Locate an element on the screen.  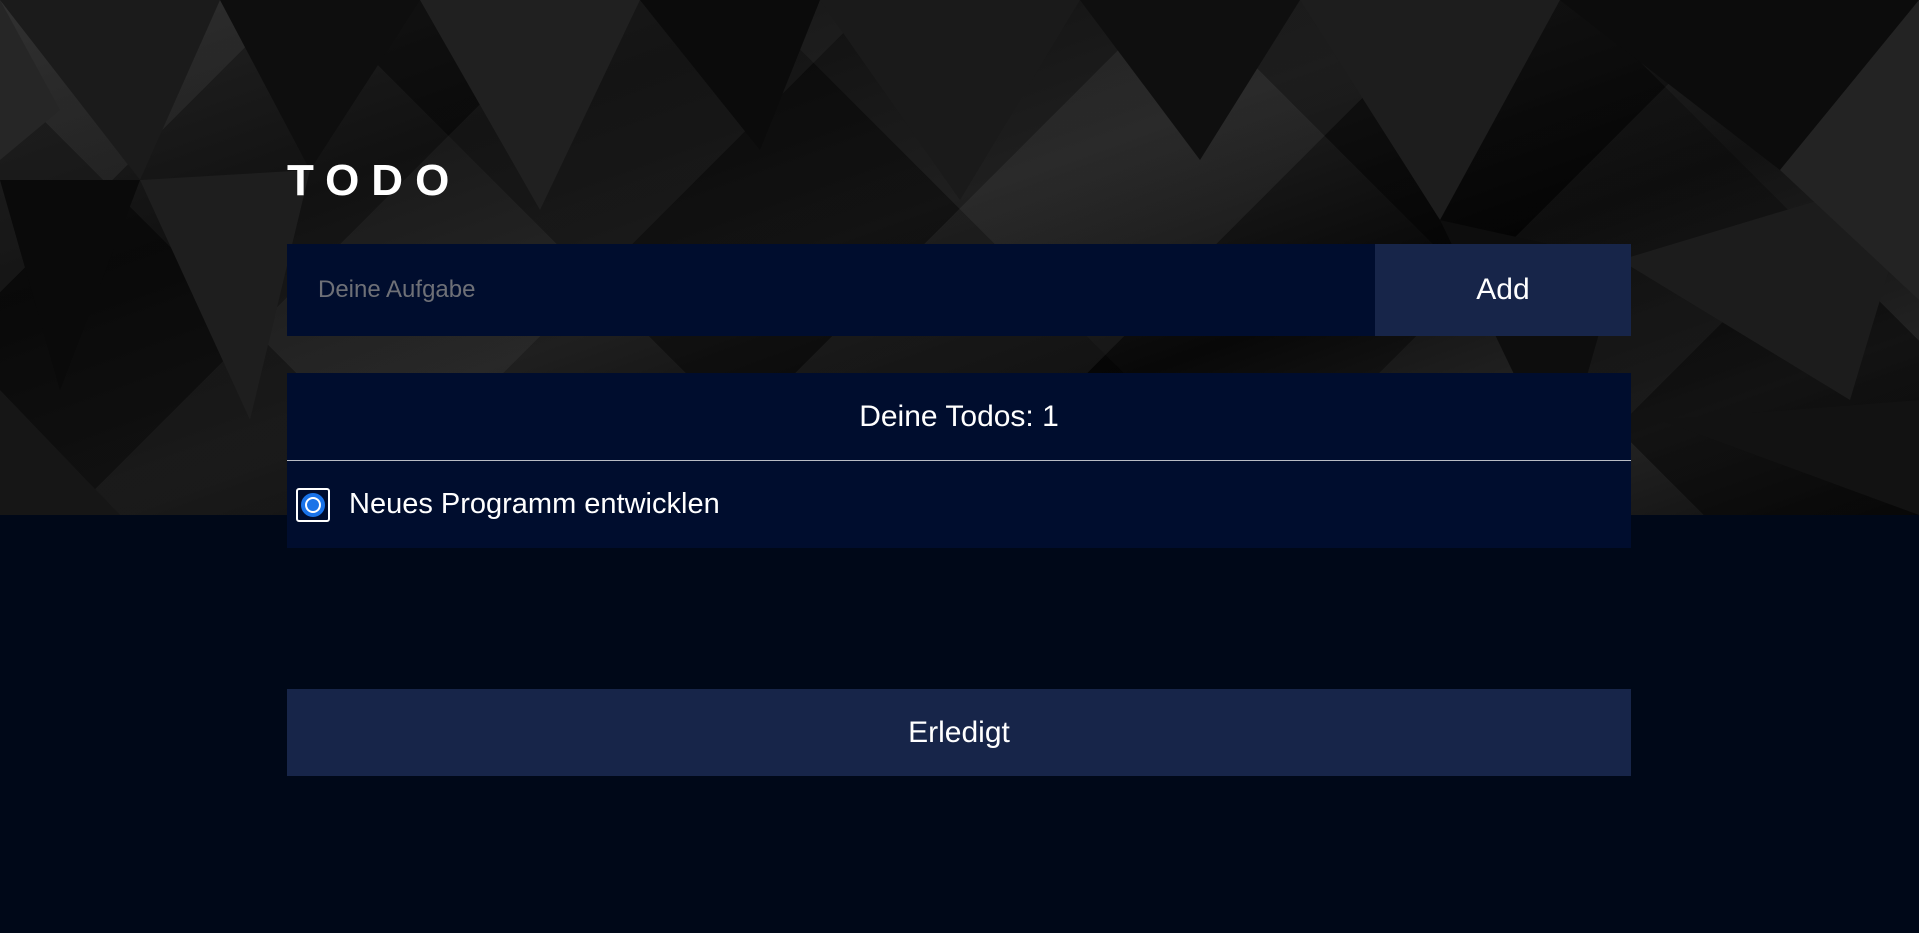
todo-count-header: Deine Todos: 1 is located at coordinates (959, 417).